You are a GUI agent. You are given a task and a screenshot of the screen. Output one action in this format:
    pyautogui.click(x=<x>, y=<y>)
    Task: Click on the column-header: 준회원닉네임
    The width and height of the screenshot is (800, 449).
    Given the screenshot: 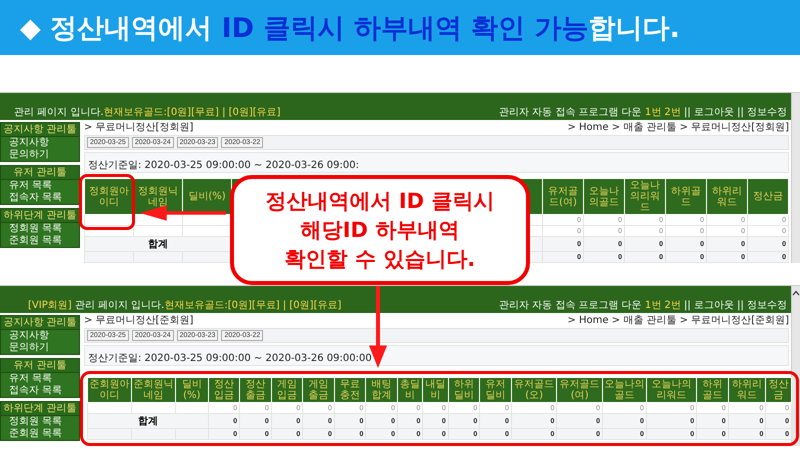 What is the action you would take?
    pyautogui.click(x=153, y=390)
    